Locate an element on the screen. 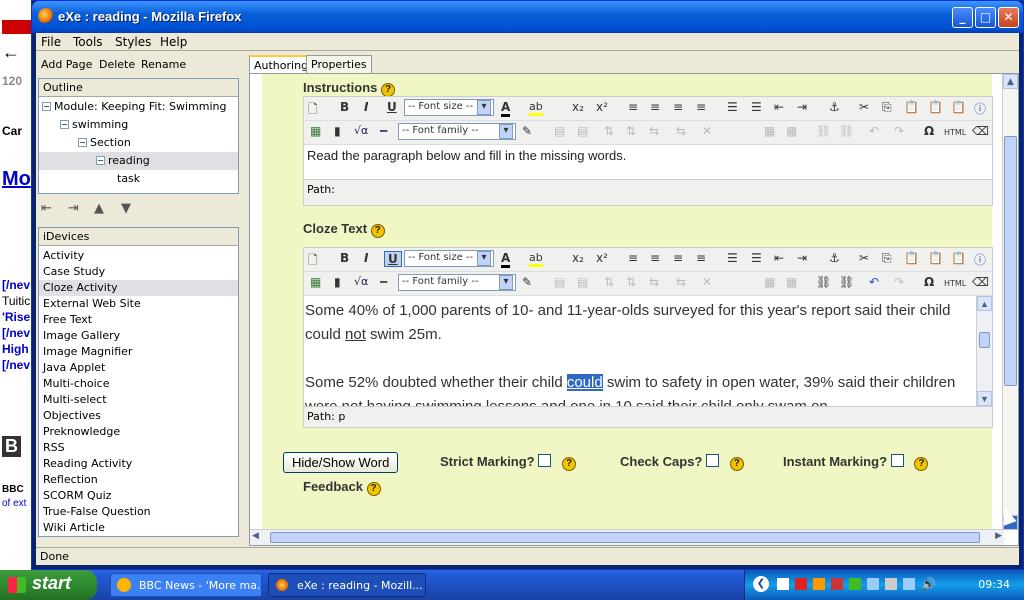  justify-icon: ≡ is located at coordinates (701, 258).